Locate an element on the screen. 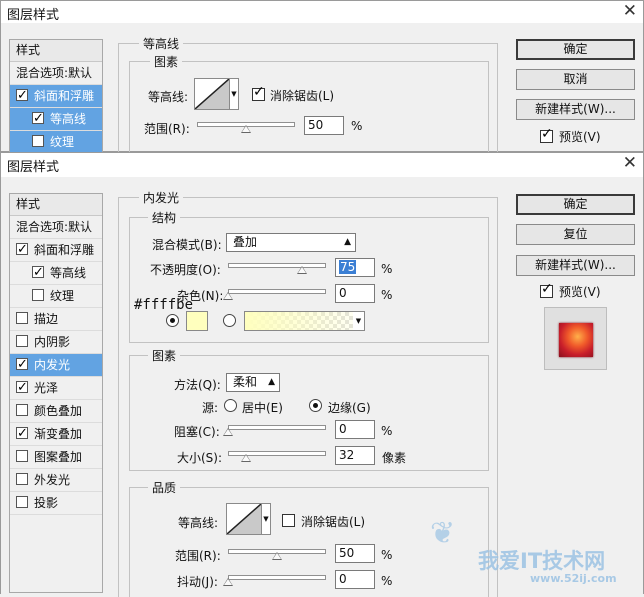 This screenshot has height=597, width=644. solid-color-radio is located at coordinates (172, 320).